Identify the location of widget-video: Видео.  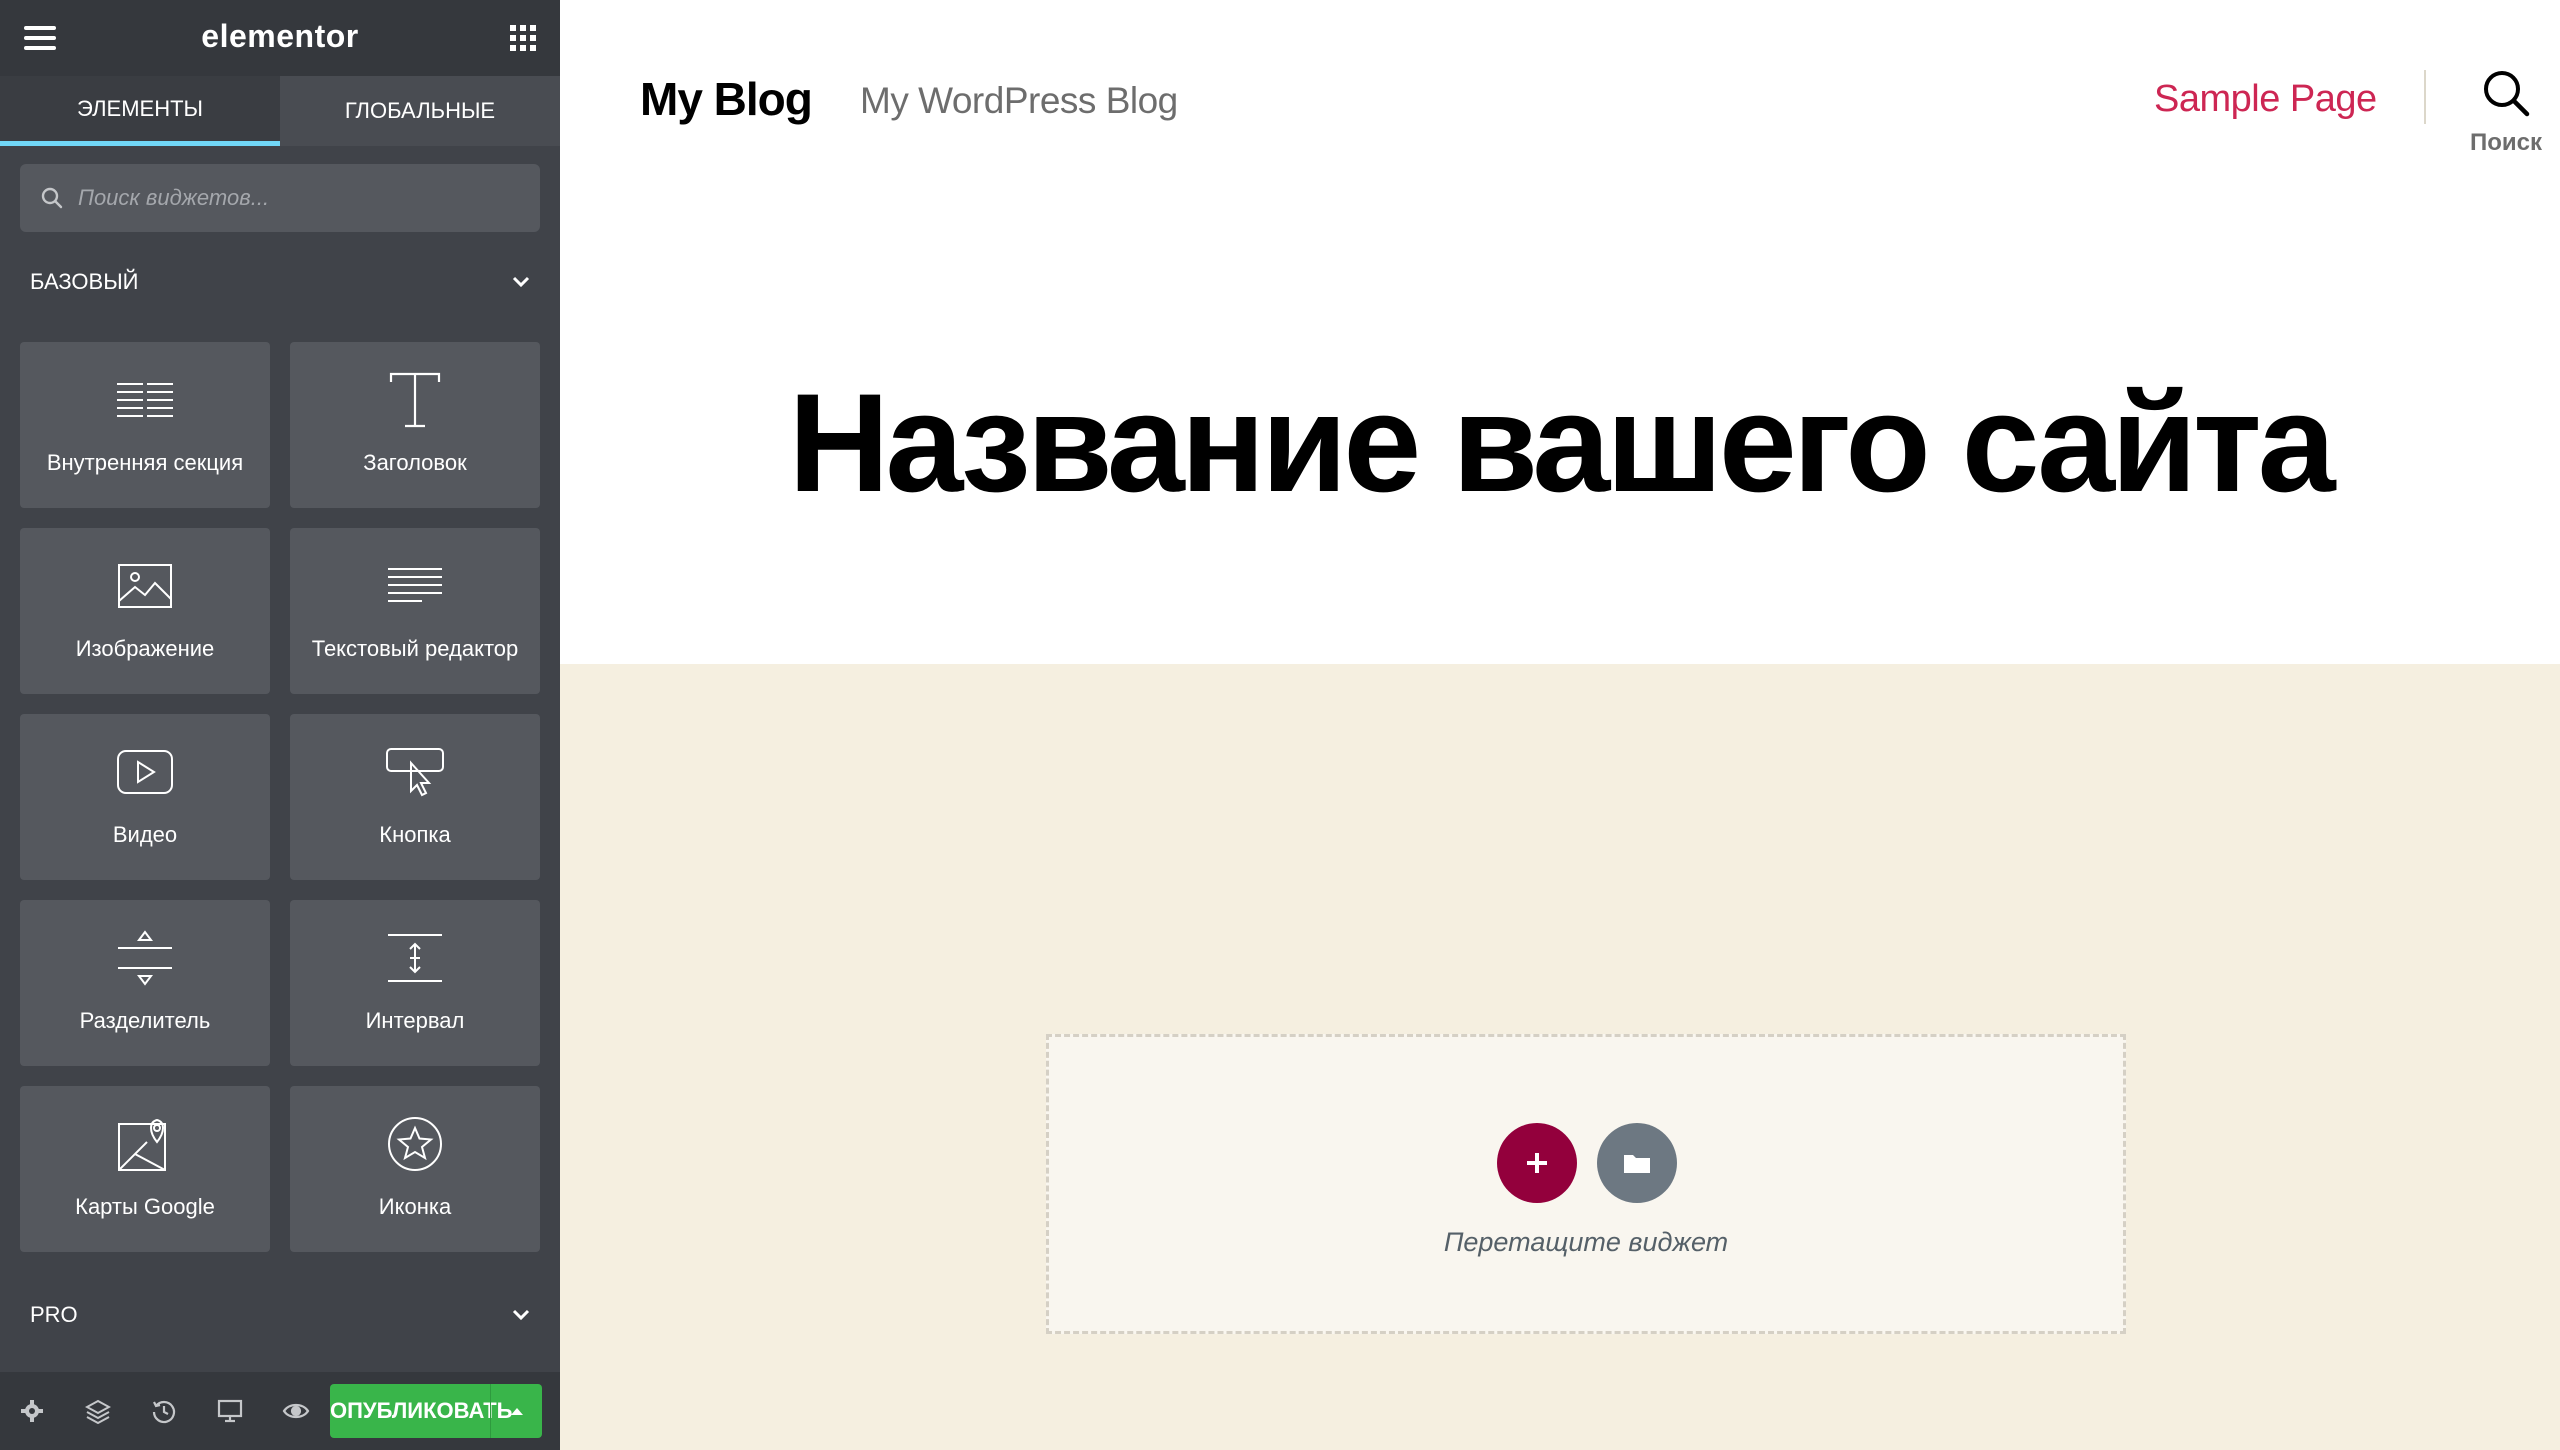
(145, 797).